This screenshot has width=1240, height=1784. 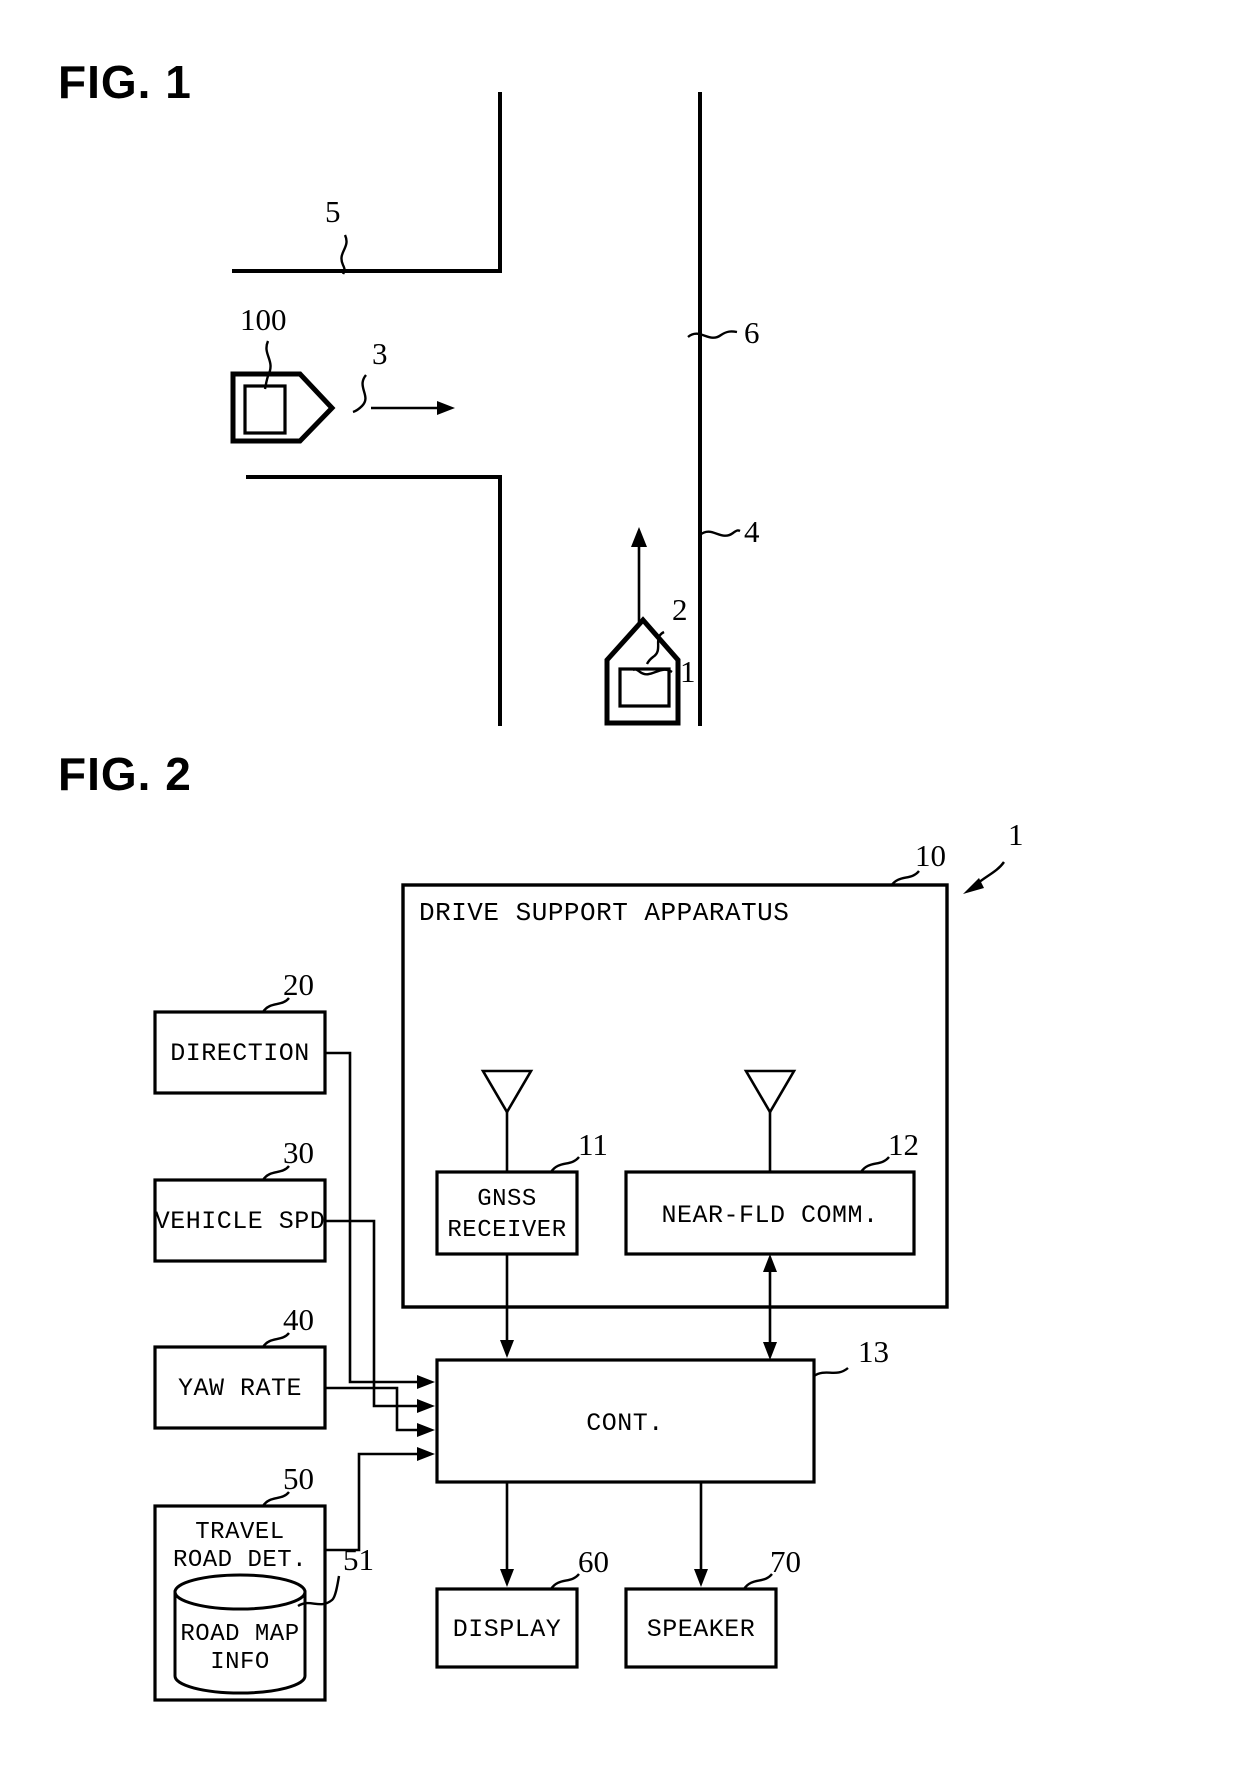 What do you see at coordinates (507, 1120) in the screenshot?
I see `gnss-antenna-icon` at bounding box center [507, 1120].